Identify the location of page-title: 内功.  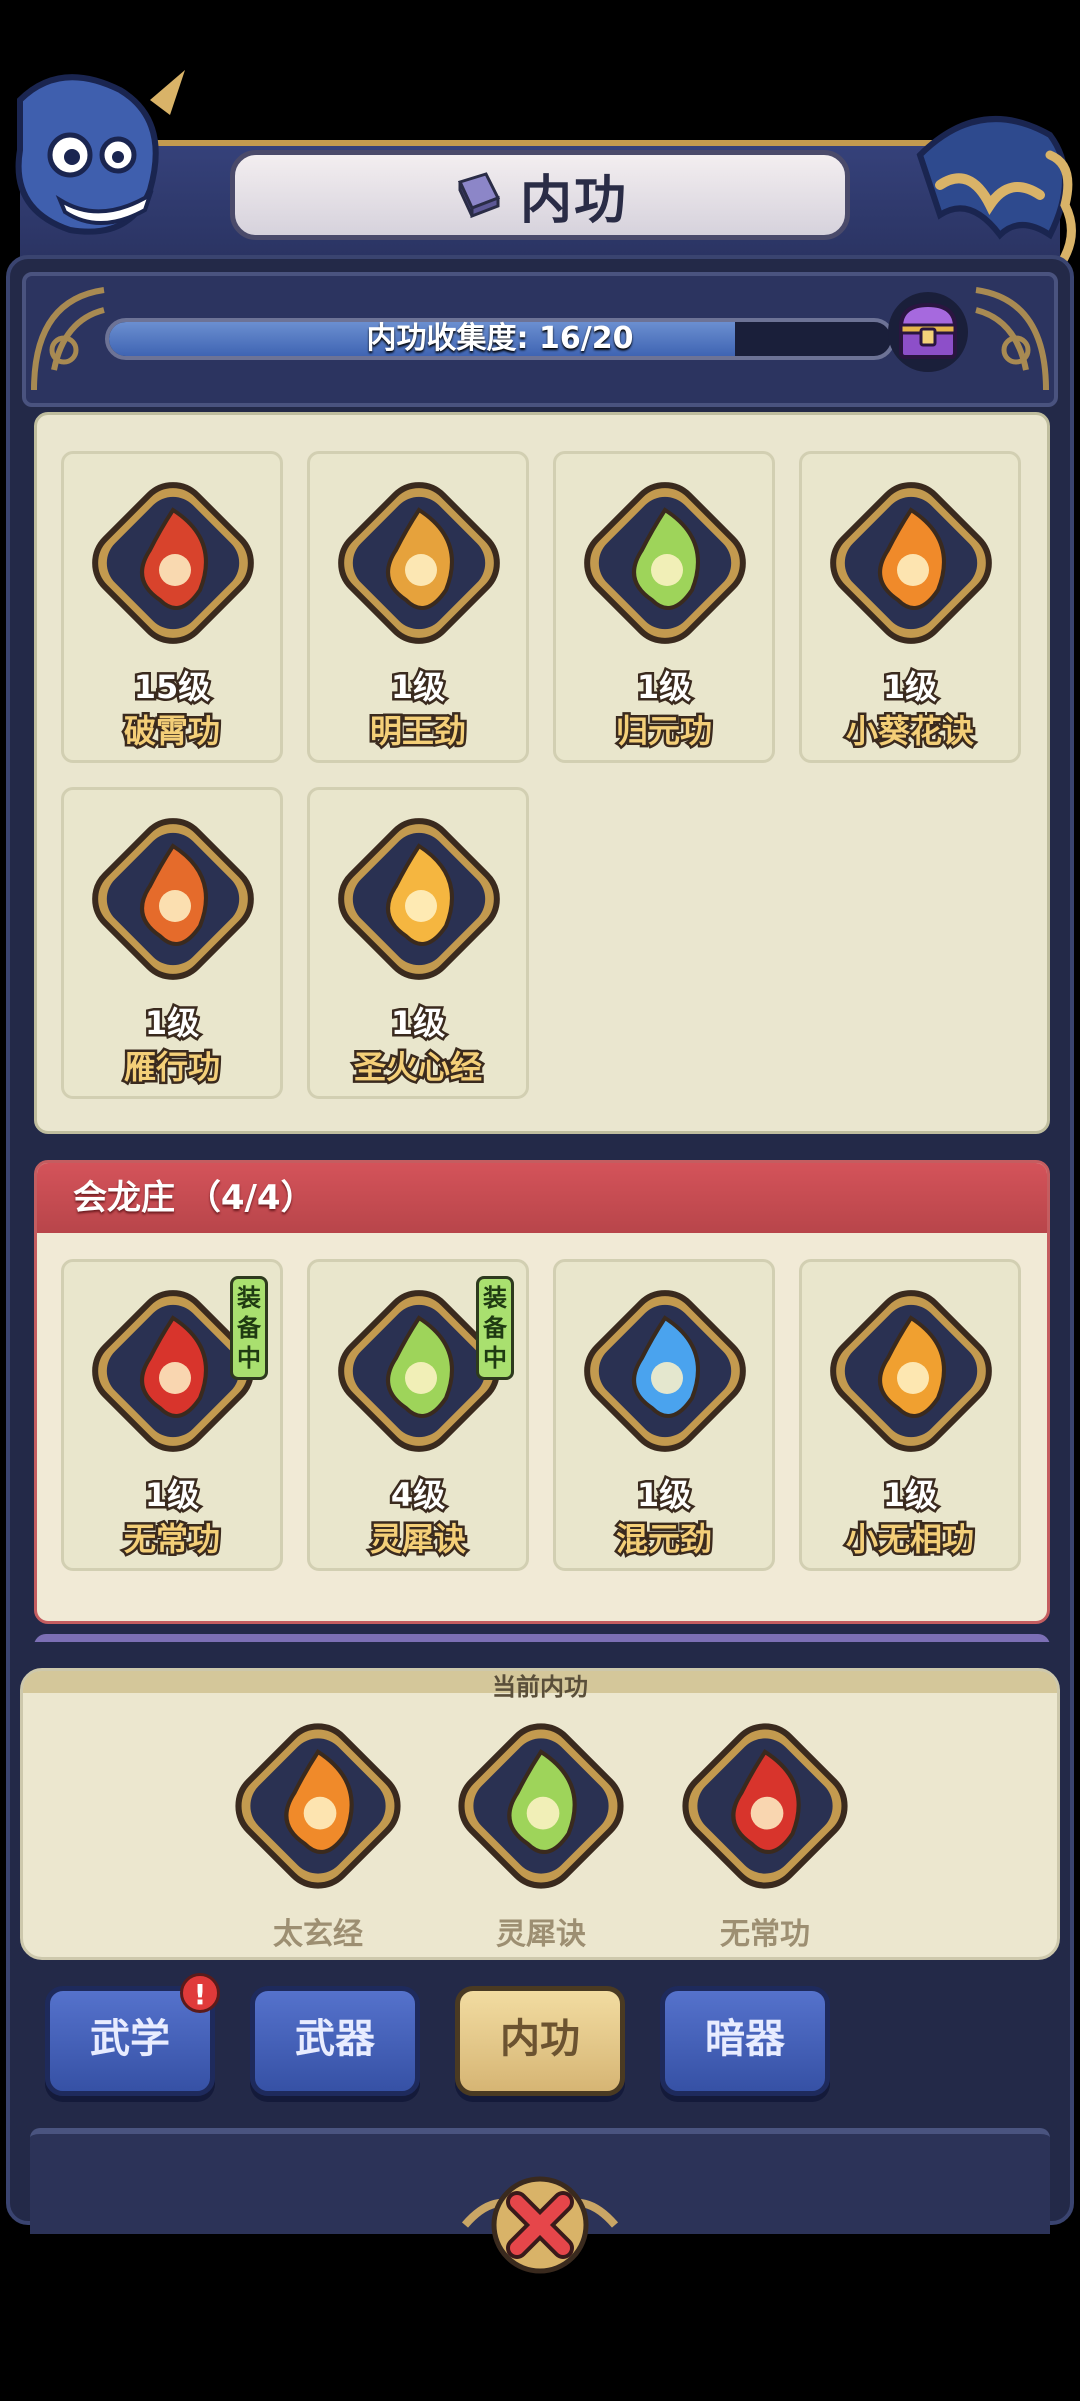
(573, 200).